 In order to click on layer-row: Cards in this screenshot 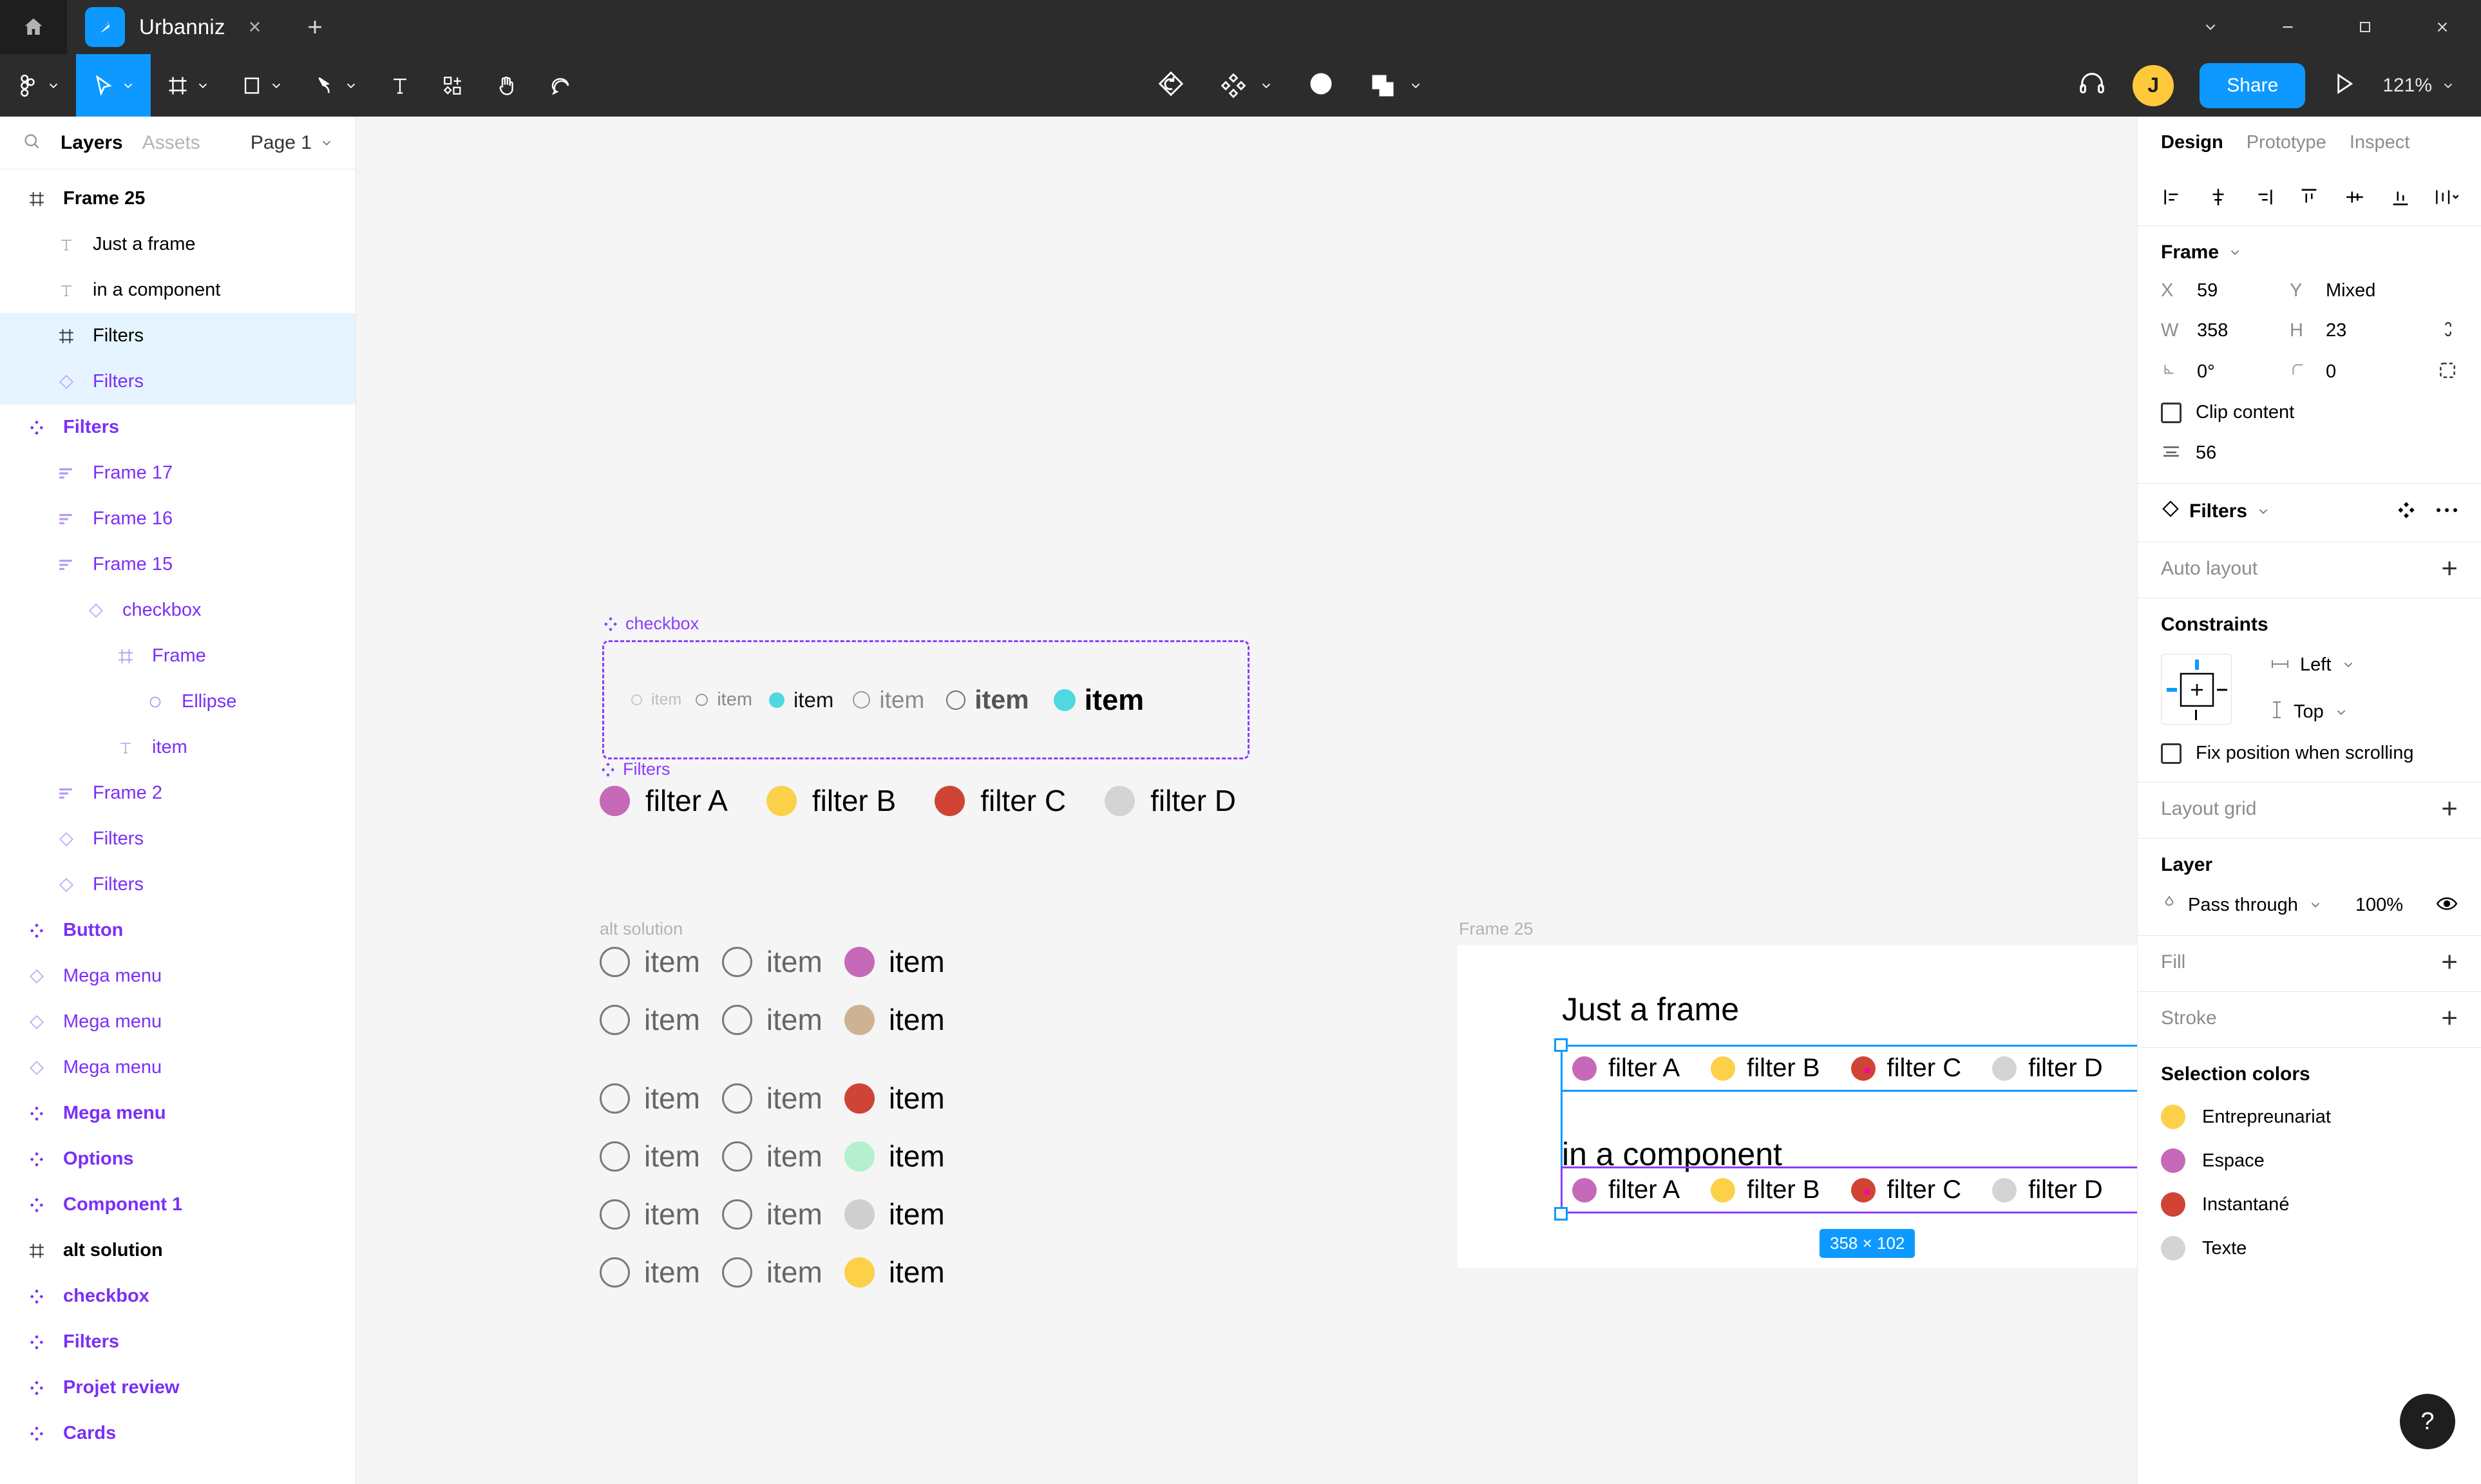, I will do `click(178, 1433)`.